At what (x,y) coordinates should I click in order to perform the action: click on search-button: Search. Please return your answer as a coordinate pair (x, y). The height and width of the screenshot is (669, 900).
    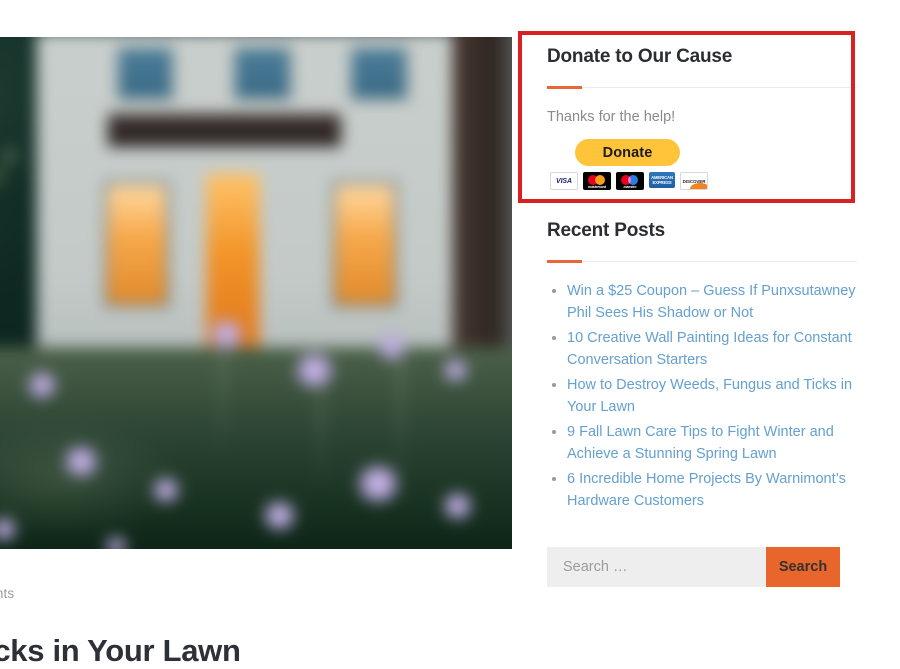
    Looking at the image, I should click on (803, 567).